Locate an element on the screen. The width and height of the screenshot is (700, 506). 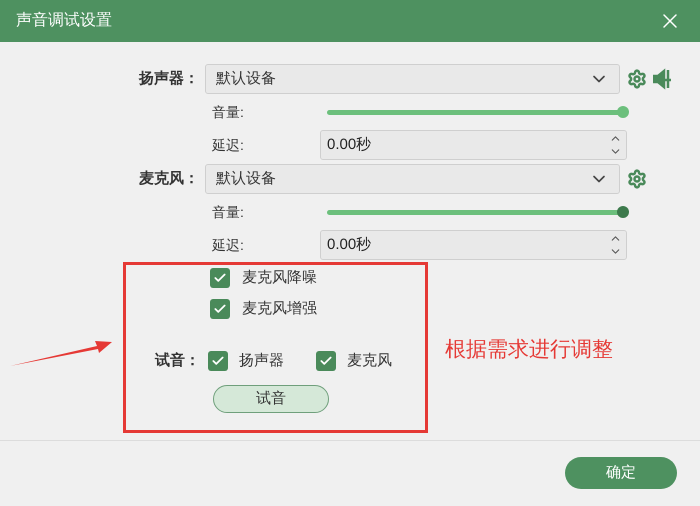
annotation-text: 根据需求进行调整 is located at coordinates (529, 350).